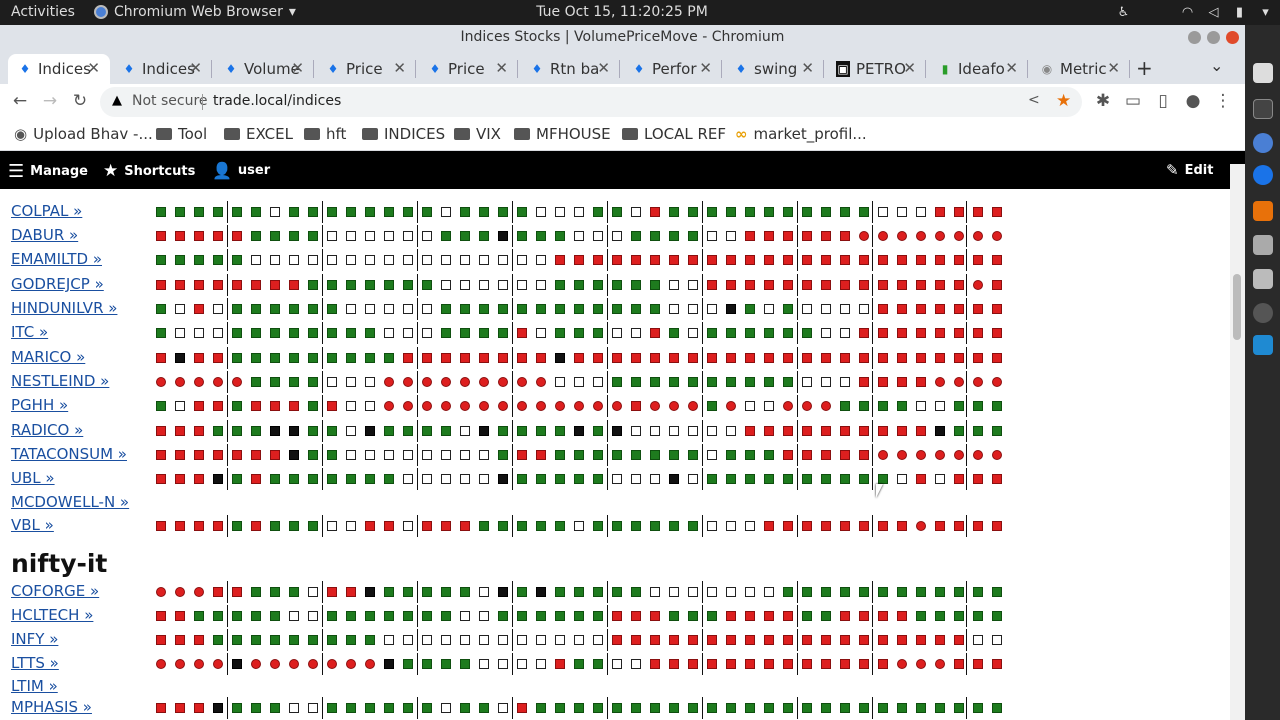  What do you see at coordinates (674, 134) in the screenshot?
I see `bookmark-7: LOCAL REF` at bounding box center [674, 134].